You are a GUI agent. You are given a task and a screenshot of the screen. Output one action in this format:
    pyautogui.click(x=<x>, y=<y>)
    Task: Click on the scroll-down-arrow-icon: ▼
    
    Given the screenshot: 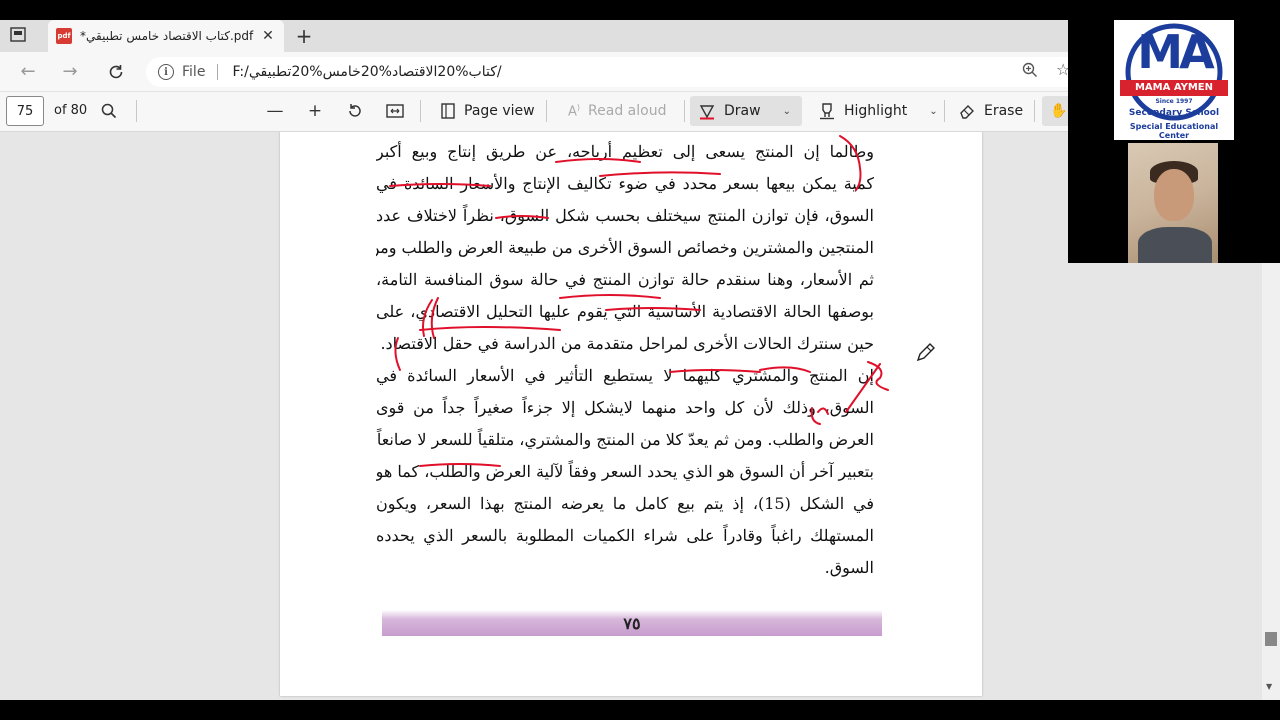 What is the action you would take?
    pyautogui.click(x=1269, y=686)
    